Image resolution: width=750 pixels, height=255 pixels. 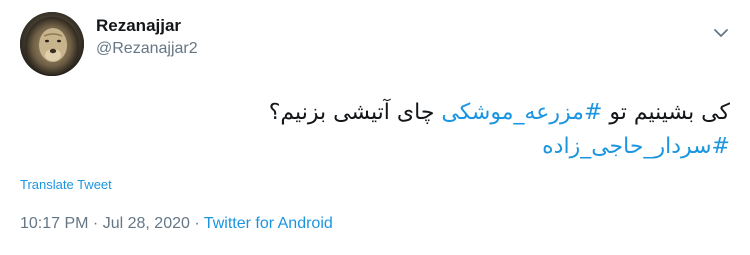 What do you see at coordinates (666, 112) in the screenshot?
I see `tweet-text-part: کی بشینیم تو` at bounding box center [666, 112].